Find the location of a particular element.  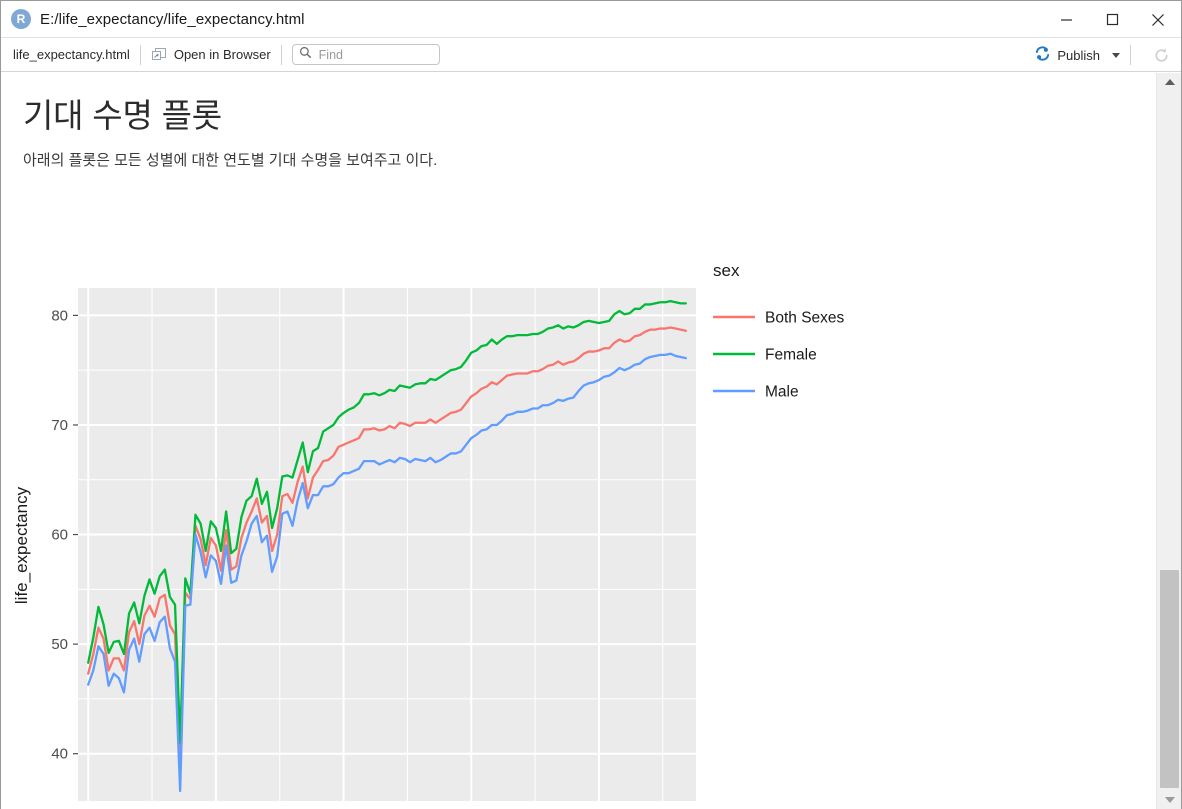

refresh-icon is located at coordinates (1161, 55).